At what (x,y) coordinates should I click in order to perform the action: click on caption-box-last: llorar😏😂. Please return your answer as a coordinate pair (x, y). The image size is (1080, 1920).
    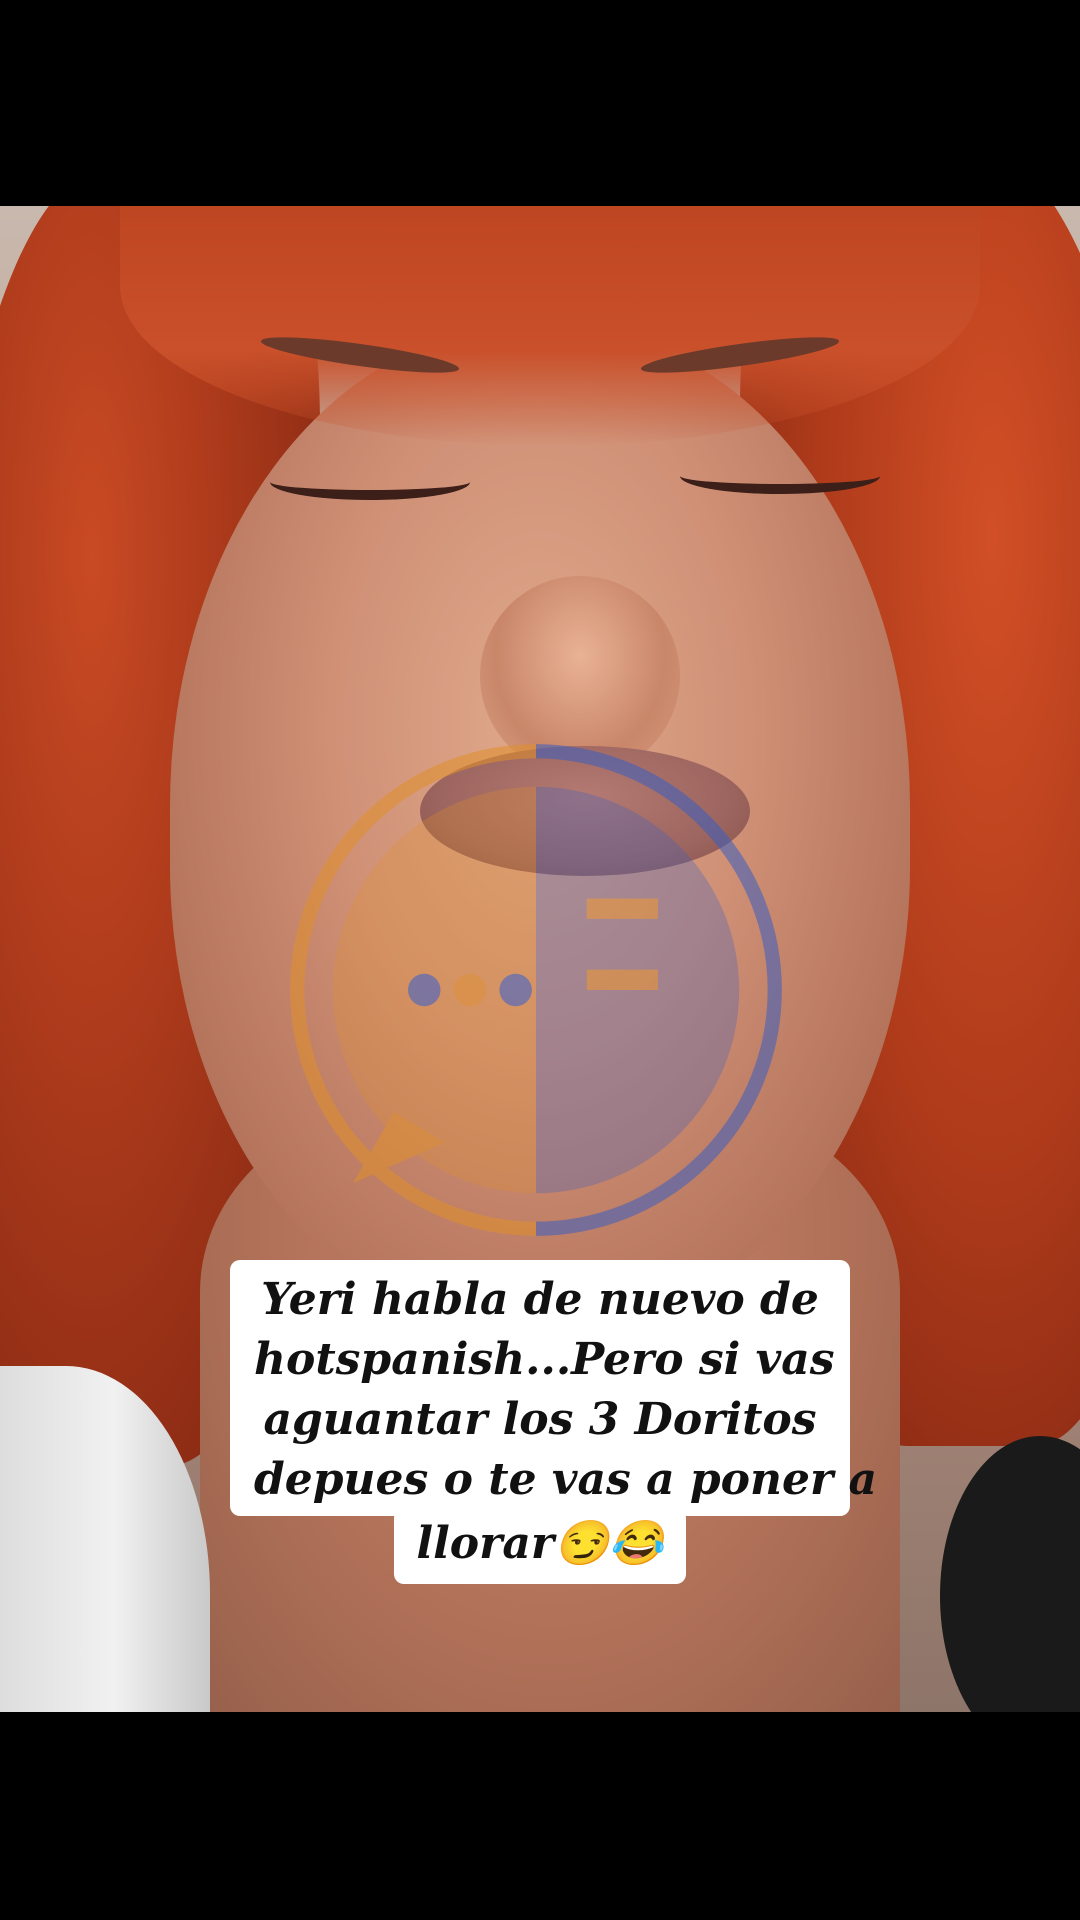
    Looking at the image, I should click on (540, 1546).